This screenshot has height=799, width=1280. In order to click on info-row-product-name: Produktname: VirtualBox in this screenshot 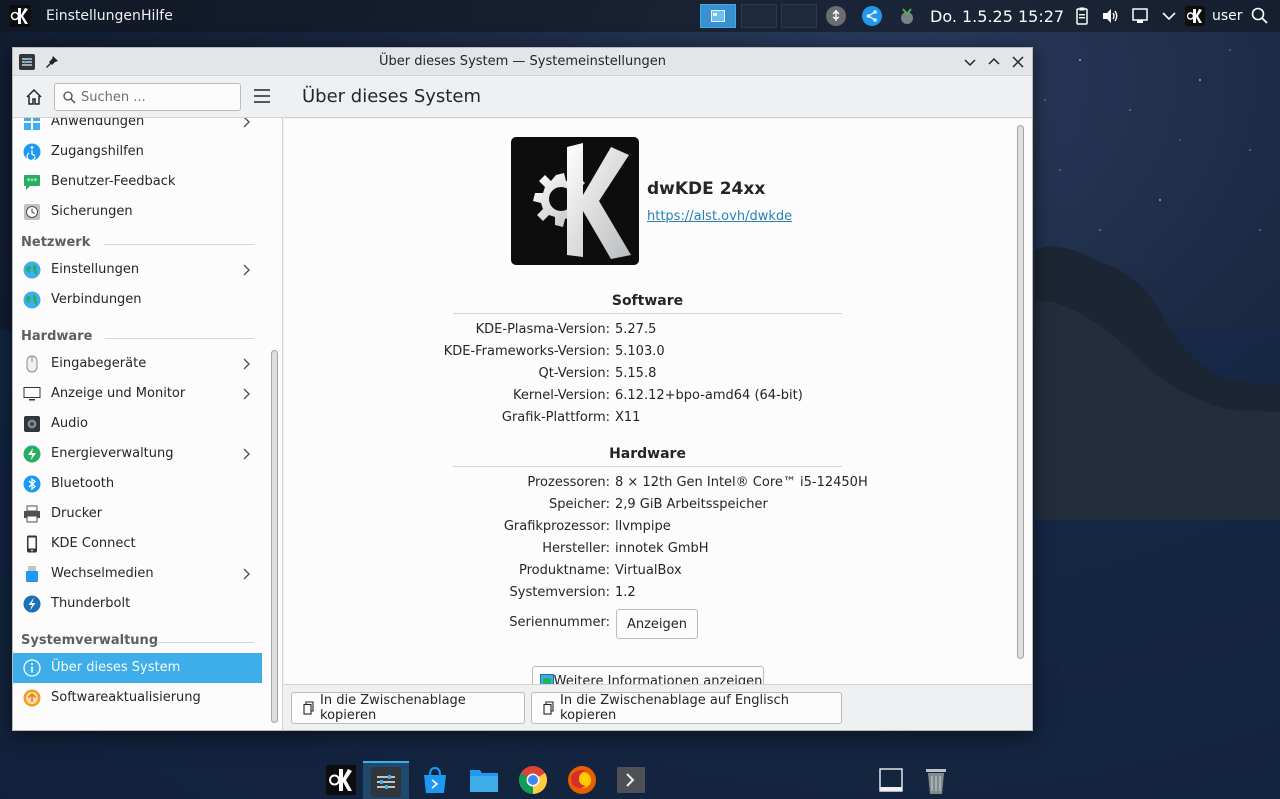, I will do `click(658, 574)`.